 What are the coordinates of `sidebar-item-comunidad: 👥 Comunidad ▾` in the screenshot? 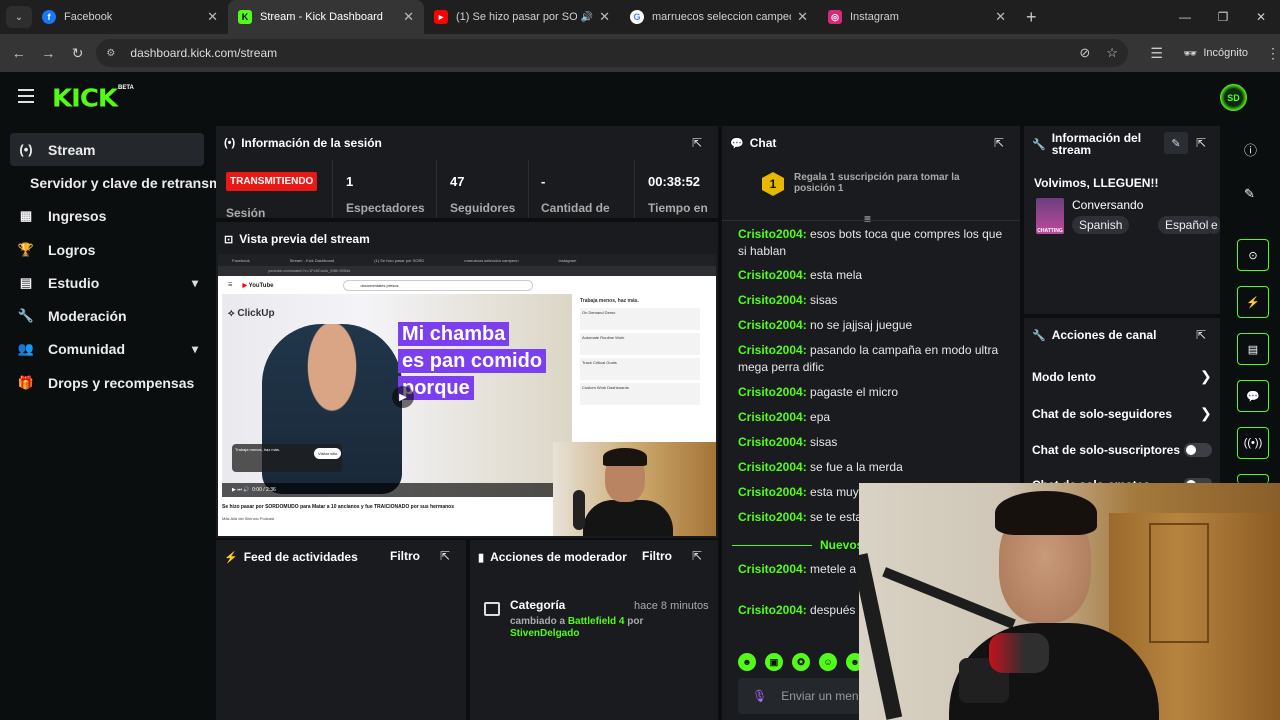 It's located at (107, 348).